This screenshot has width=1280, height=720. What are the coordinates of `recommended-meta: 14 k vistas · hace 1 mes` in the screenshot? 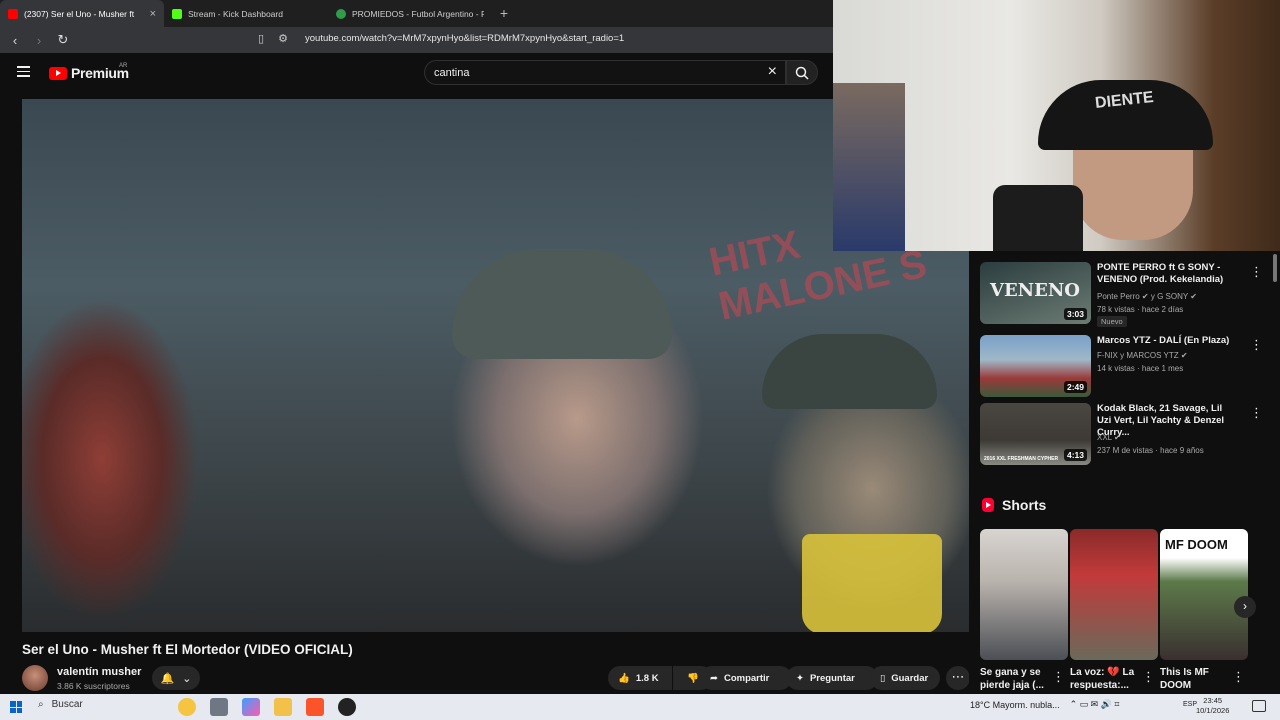 It's located at (1140, 368).